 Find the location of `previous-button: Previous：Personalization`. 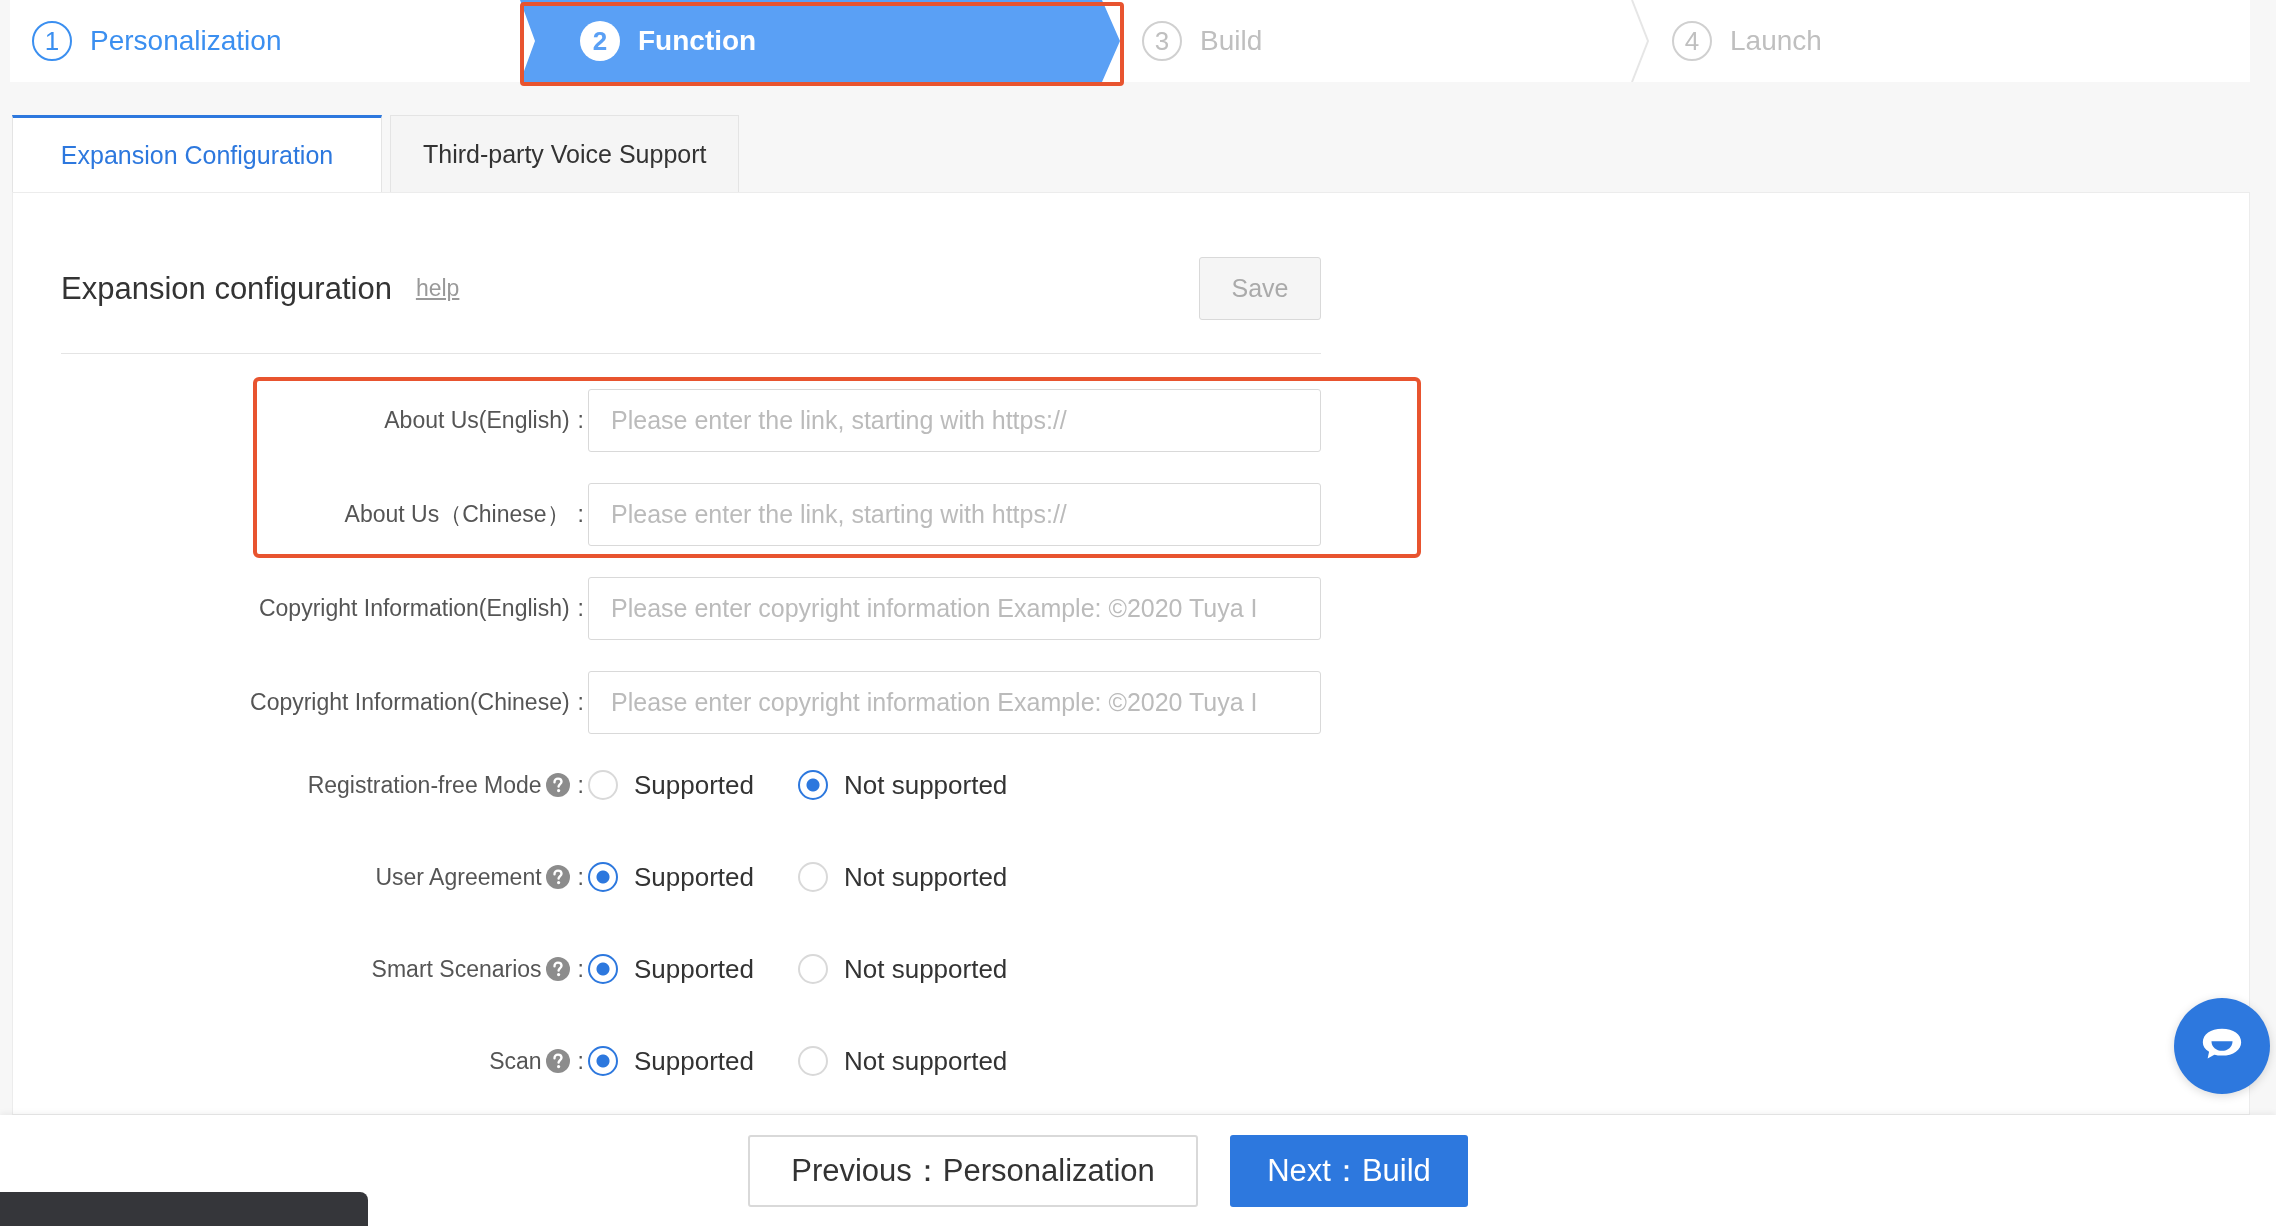

previous-button: Previous：Personalization is located at coordinates (973, 1170).